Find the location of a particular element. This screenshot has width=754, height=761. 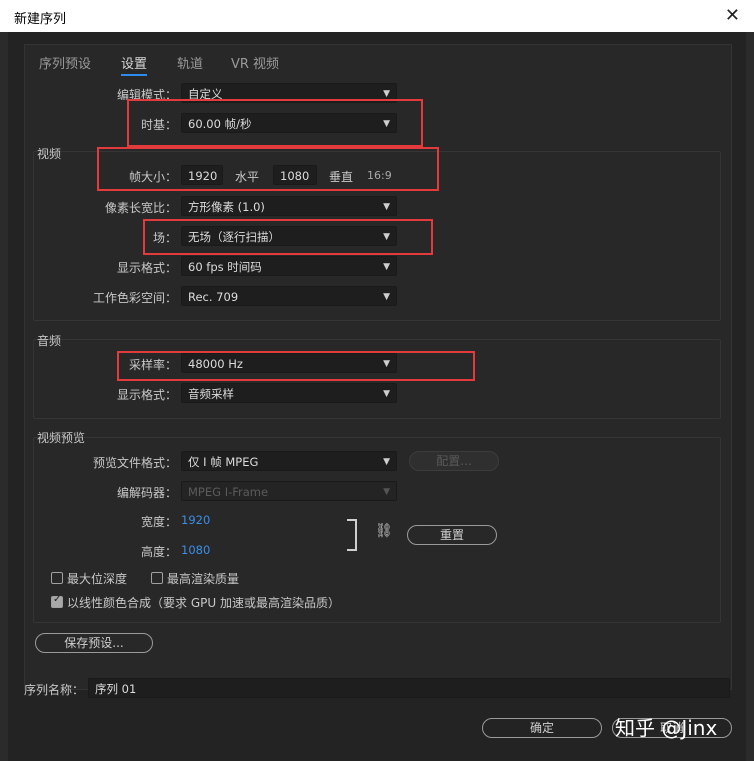

link-bracket is located at coordinates (352, 535).